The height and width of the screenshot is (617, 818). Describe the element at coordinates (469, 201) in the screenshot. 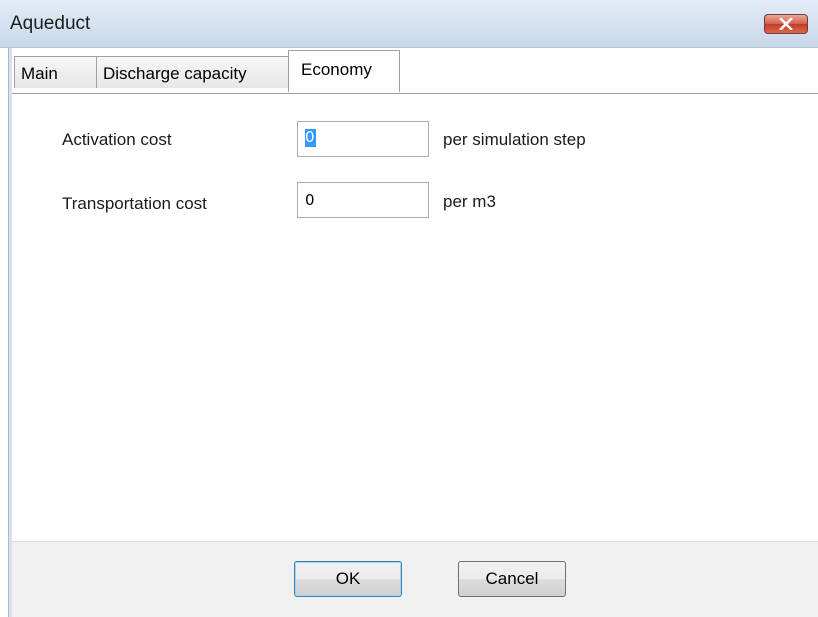

I see `transportation-cost-unit: per m3` at that location.